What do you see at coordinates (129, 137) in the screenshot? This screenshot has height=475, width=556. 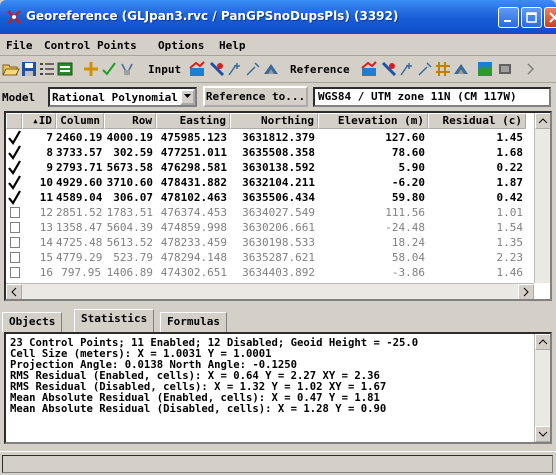 I see `cell-row: 4000.19` at bounding box center [129, 137].